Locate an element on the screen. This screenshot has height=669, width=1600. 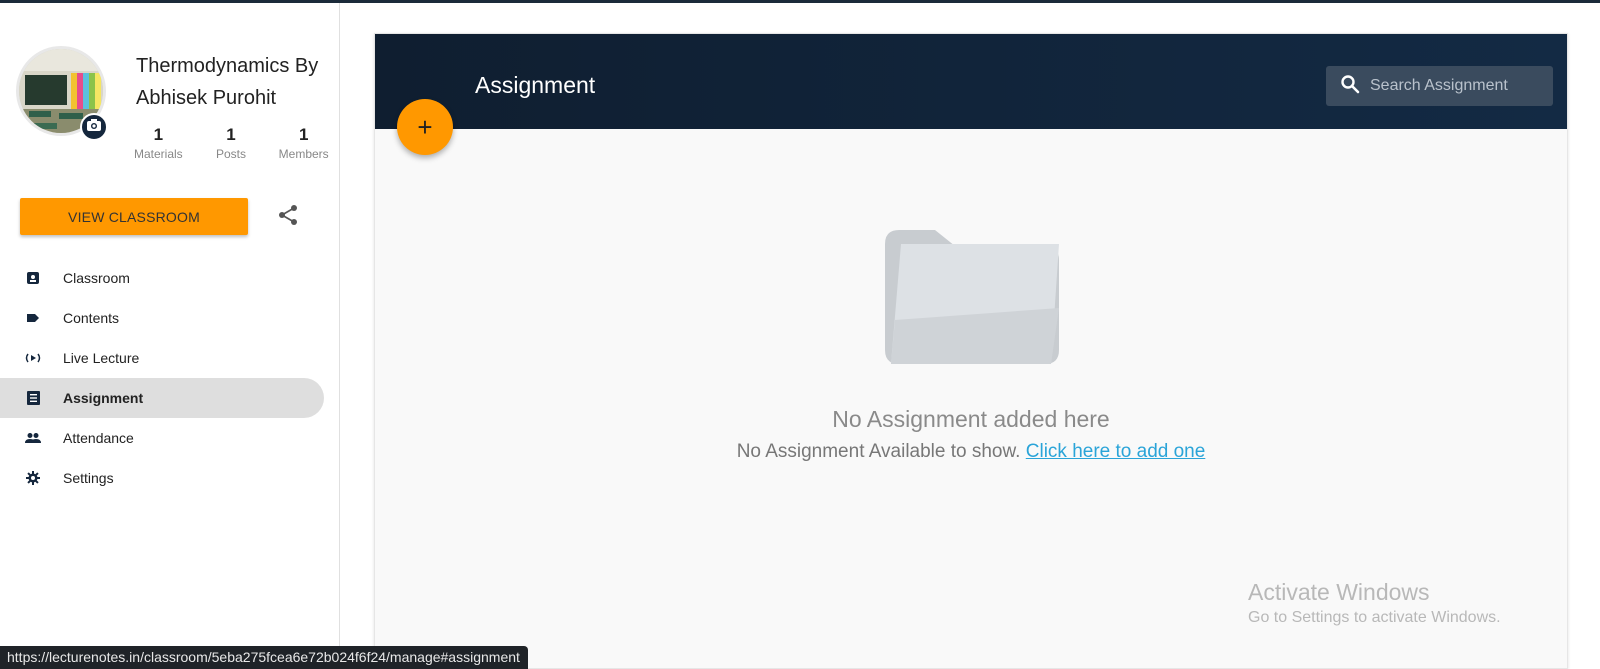
search-box is located at coordinates (1439, 86).